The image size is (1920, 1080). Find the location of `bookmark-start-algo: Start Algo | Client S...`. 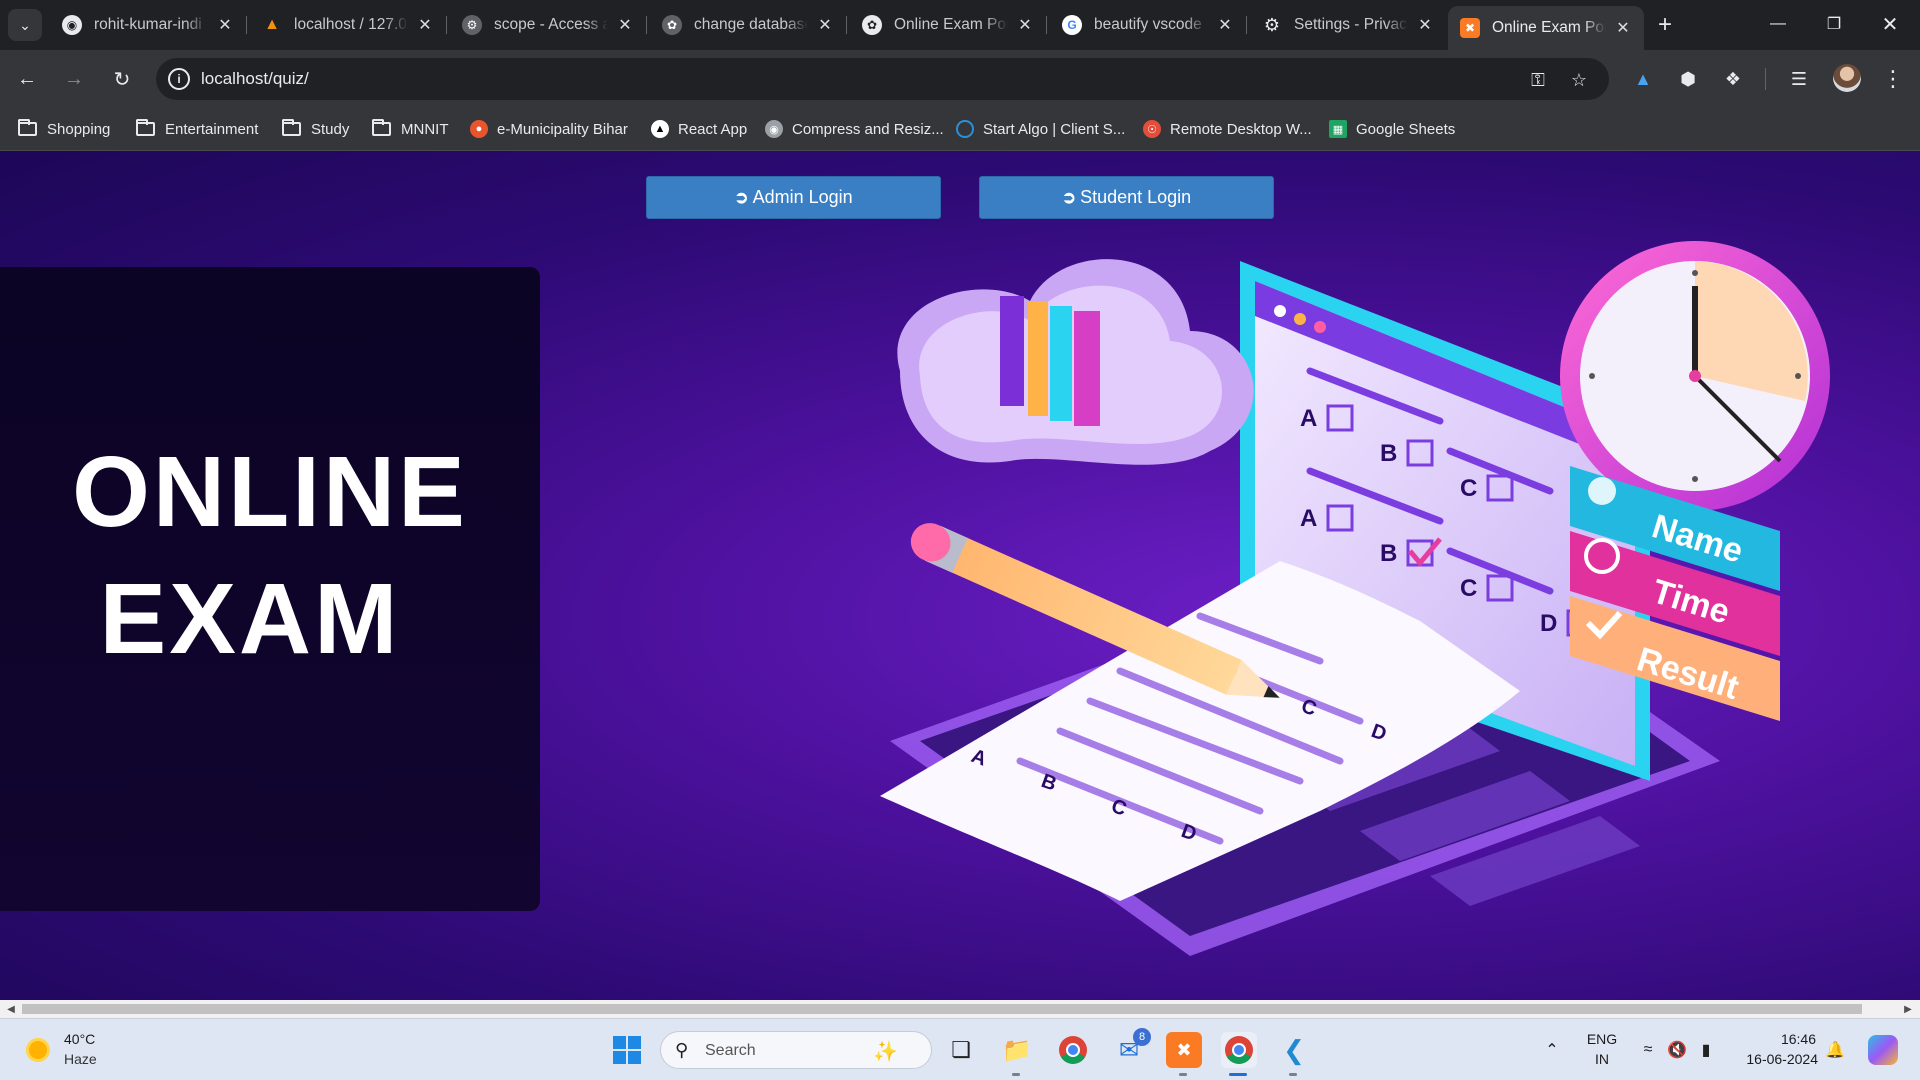

bookmark-start-algo: Start Algo | Client S... is located at coordinates (1040, 129).